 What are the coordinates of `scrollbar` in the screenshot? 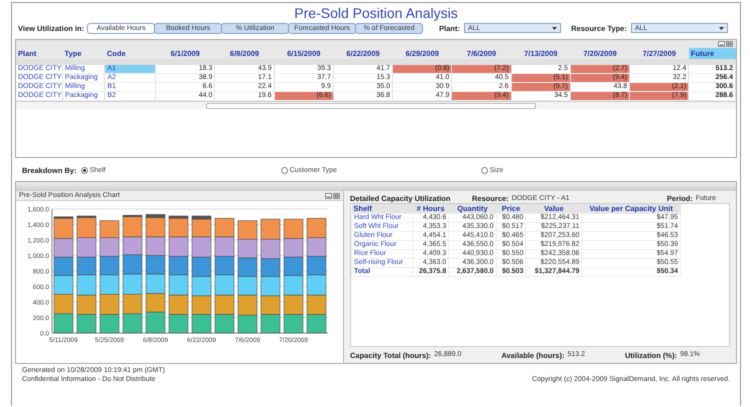 It's located at (376, 105).